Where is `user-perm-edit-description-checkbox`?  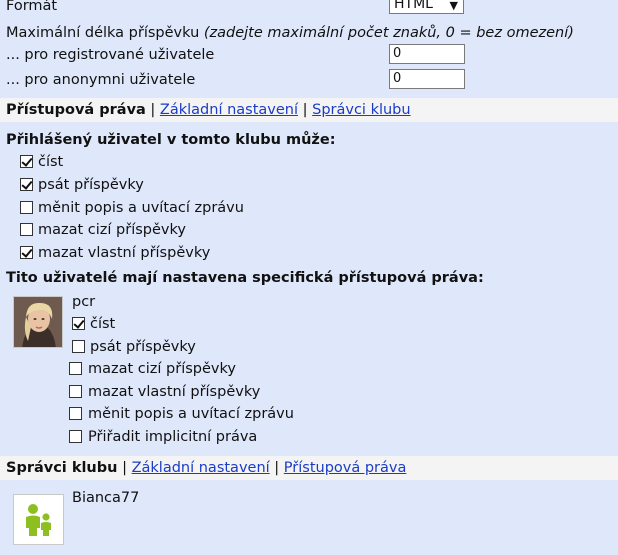
user-perm-edit-description-checkbox is located at coordinates (75, 413).